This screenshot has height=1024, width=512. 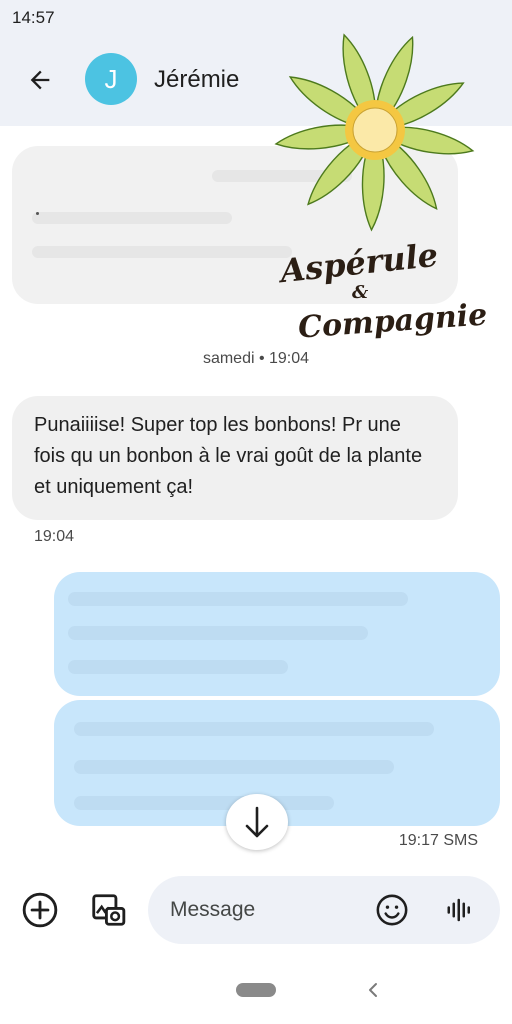 I want to click on emoji-button, so click(x=392, y=910).